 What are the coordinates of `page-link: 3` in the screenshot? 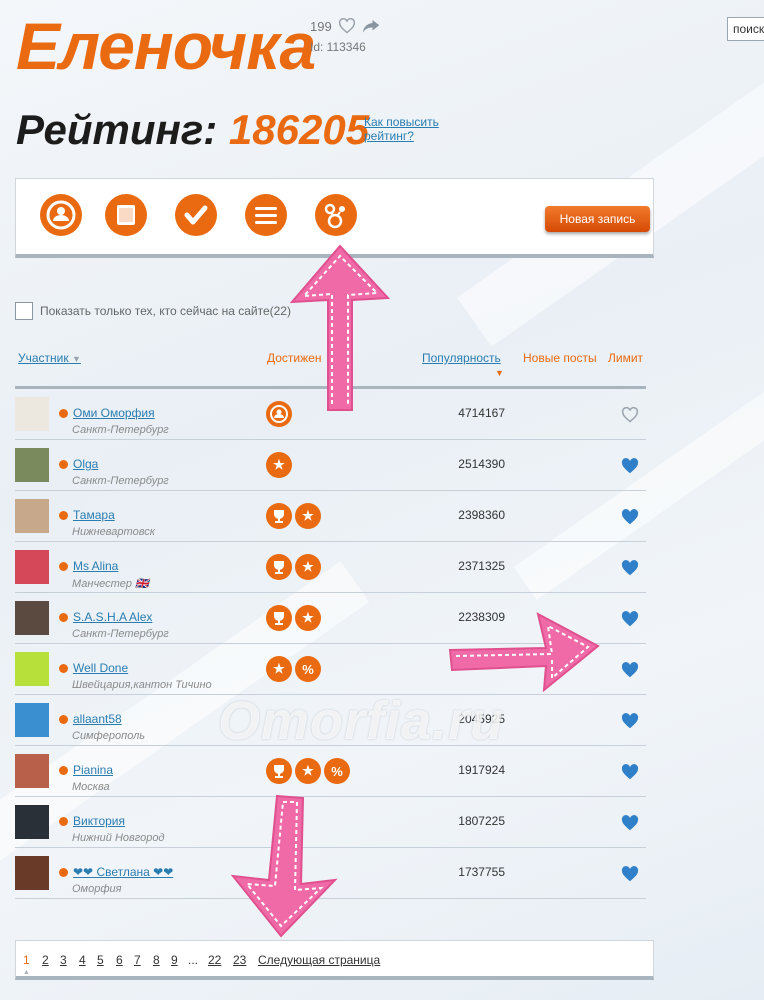 It's located at (63, 960).